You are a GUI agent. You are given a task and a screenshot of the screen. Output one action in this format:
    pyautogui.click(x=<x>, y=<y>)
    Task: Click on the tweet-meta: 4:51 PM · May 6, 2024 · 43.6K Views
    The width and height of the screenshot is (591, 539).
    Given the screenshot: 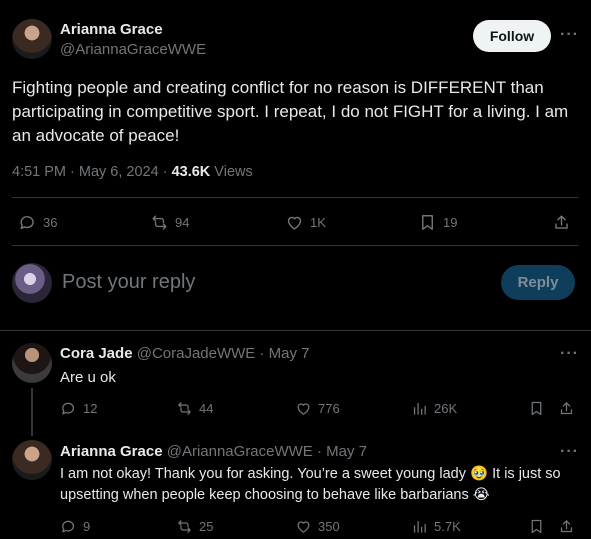 What is the action you would take?
    pyautogui.click(x=132, y=172)
    